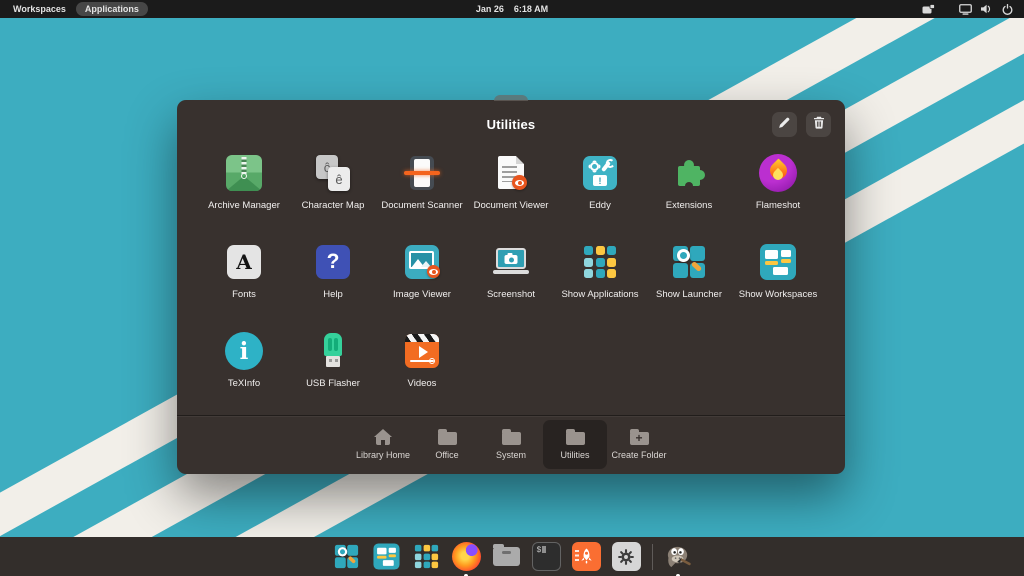 This screenshot has width=1024, height=576. I want to click on extensions-puzzle-icon, so click(689, 173).